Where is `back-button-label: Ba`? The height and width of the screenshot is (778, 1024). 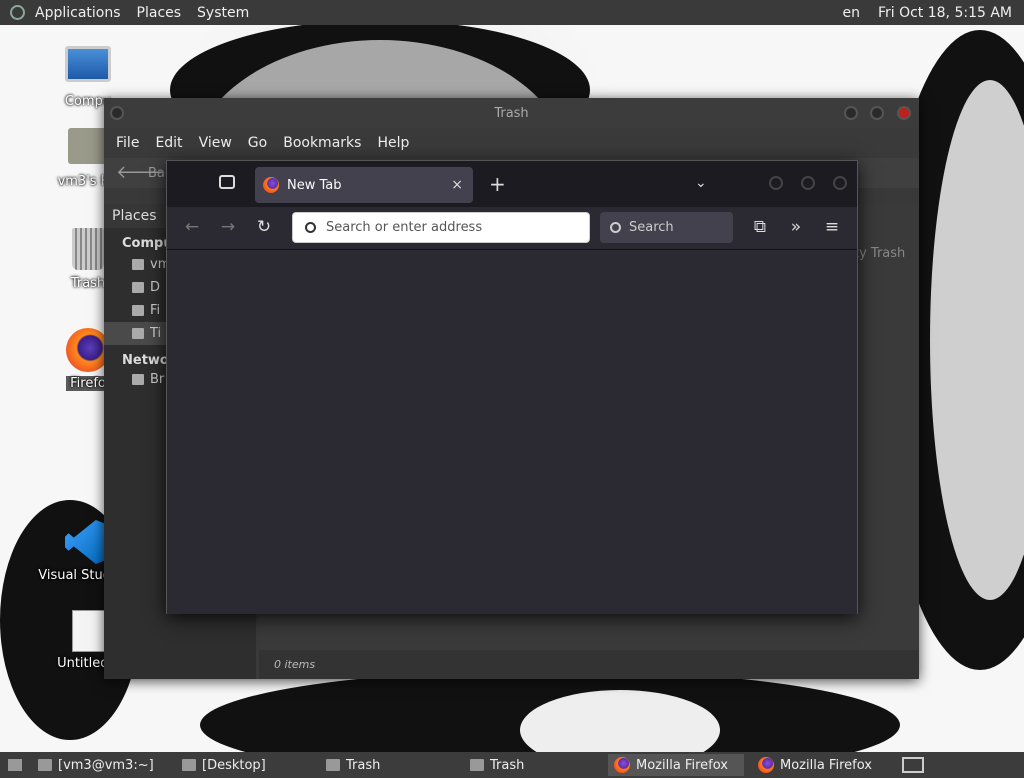
back-button-label: Ba is located at coordinates (156, 173).